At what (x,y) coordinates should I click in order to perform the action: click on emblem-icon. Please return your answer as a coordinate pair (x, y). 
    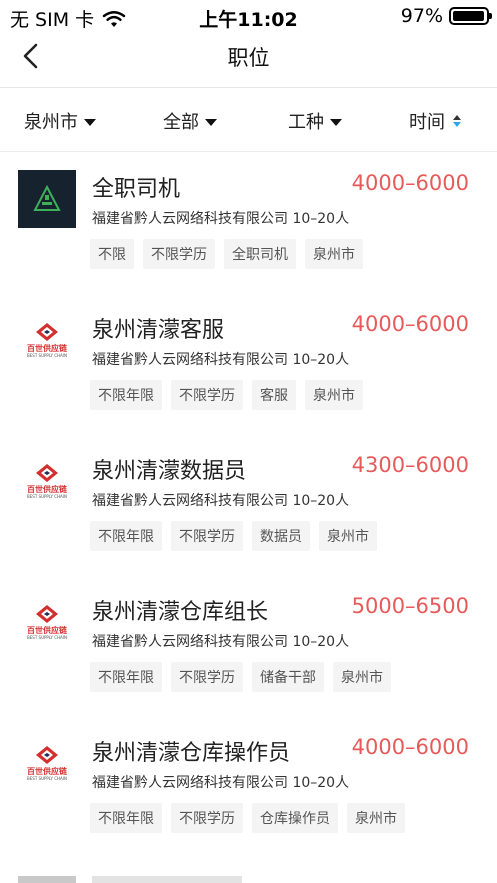
    Looking at the image, I should click on (47, 197).